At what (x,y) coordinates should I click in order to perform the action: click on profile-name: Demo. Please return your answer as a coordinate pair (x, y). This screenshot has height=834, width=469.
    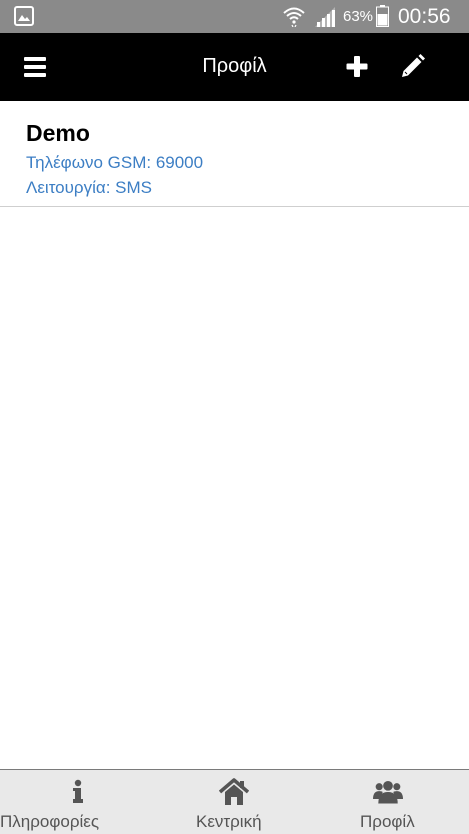
    Looking at the image, I should click on (58, 133).